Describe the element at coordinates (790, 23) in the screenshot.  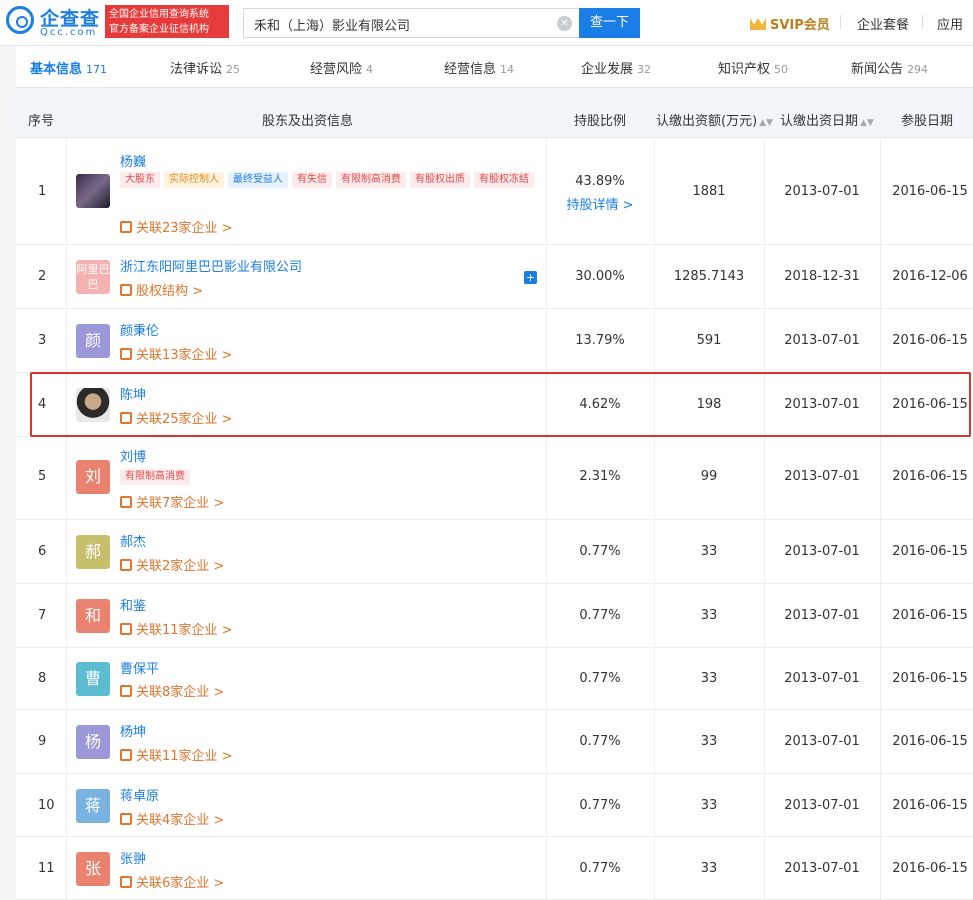
I see `svip-link: SVIP会员` at that location.